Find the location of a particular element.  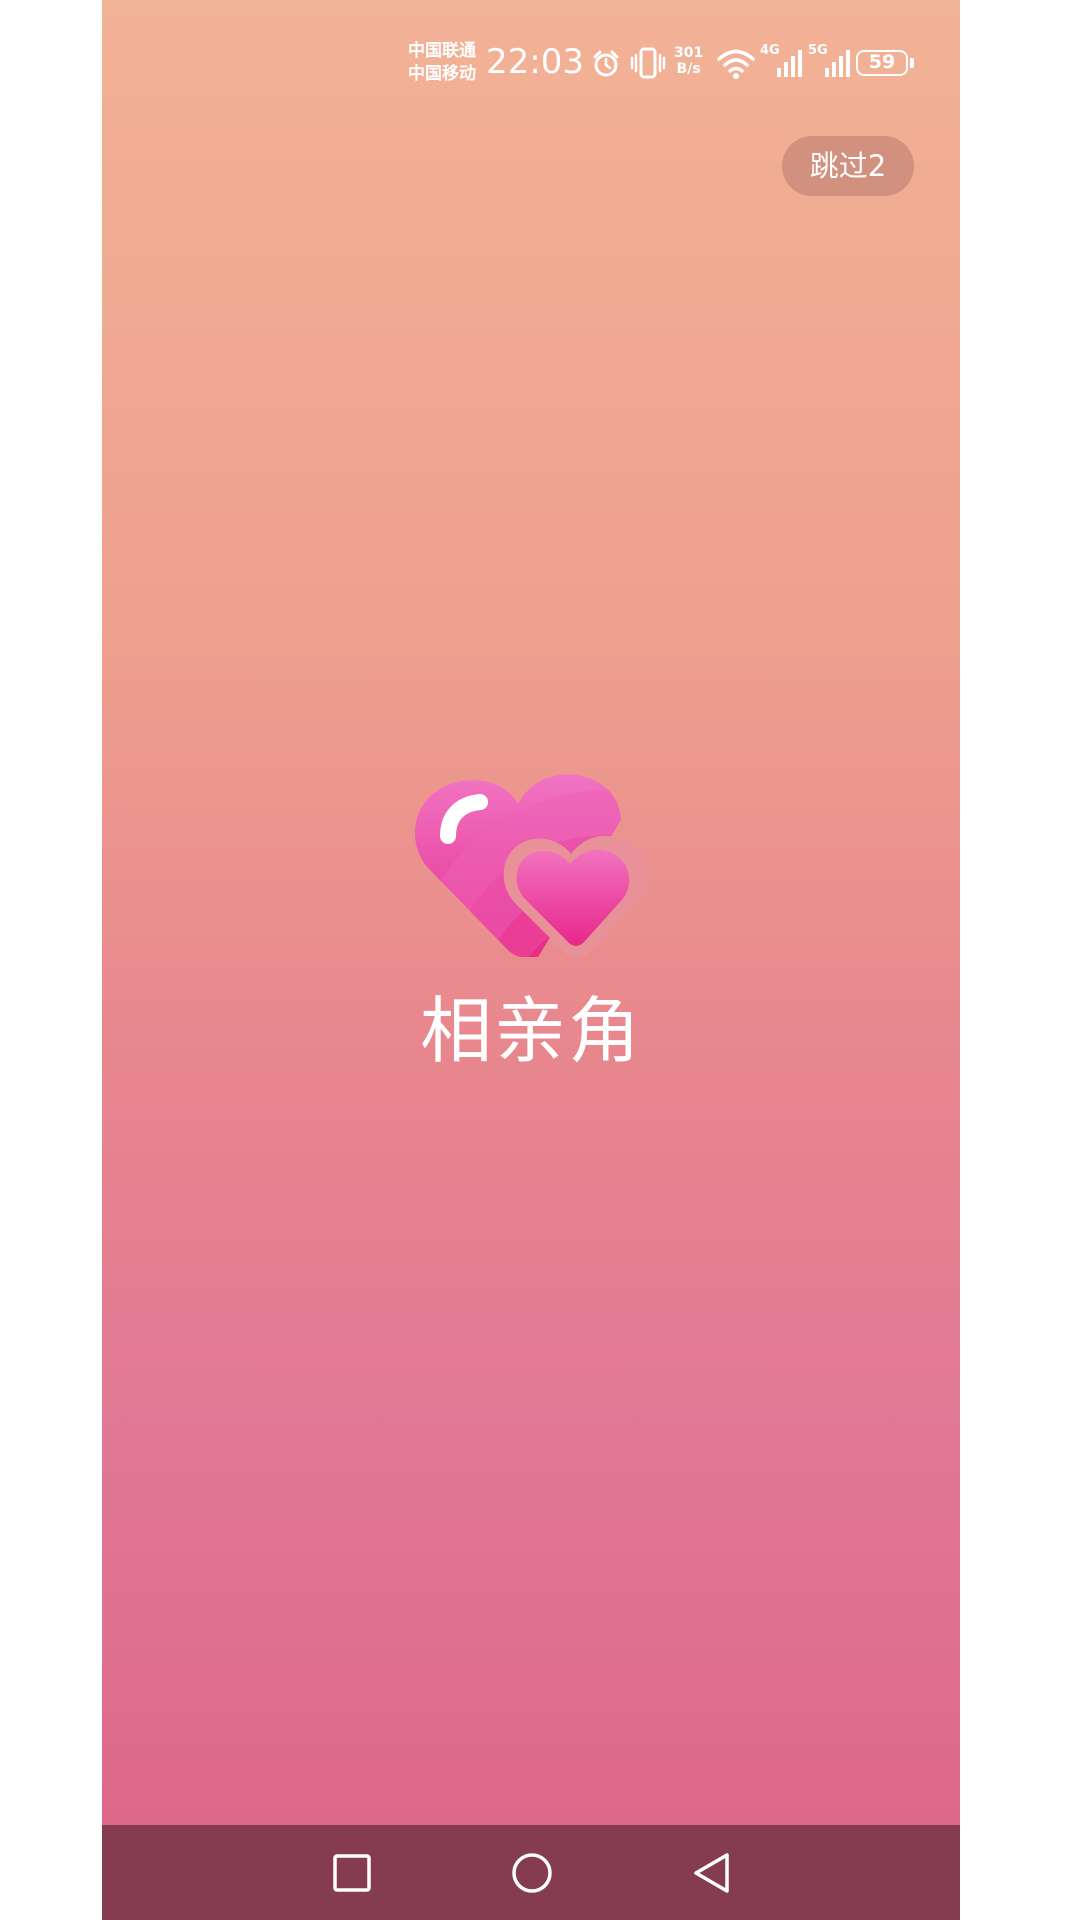

vibrate-icon is located at coordinates (648, 63).